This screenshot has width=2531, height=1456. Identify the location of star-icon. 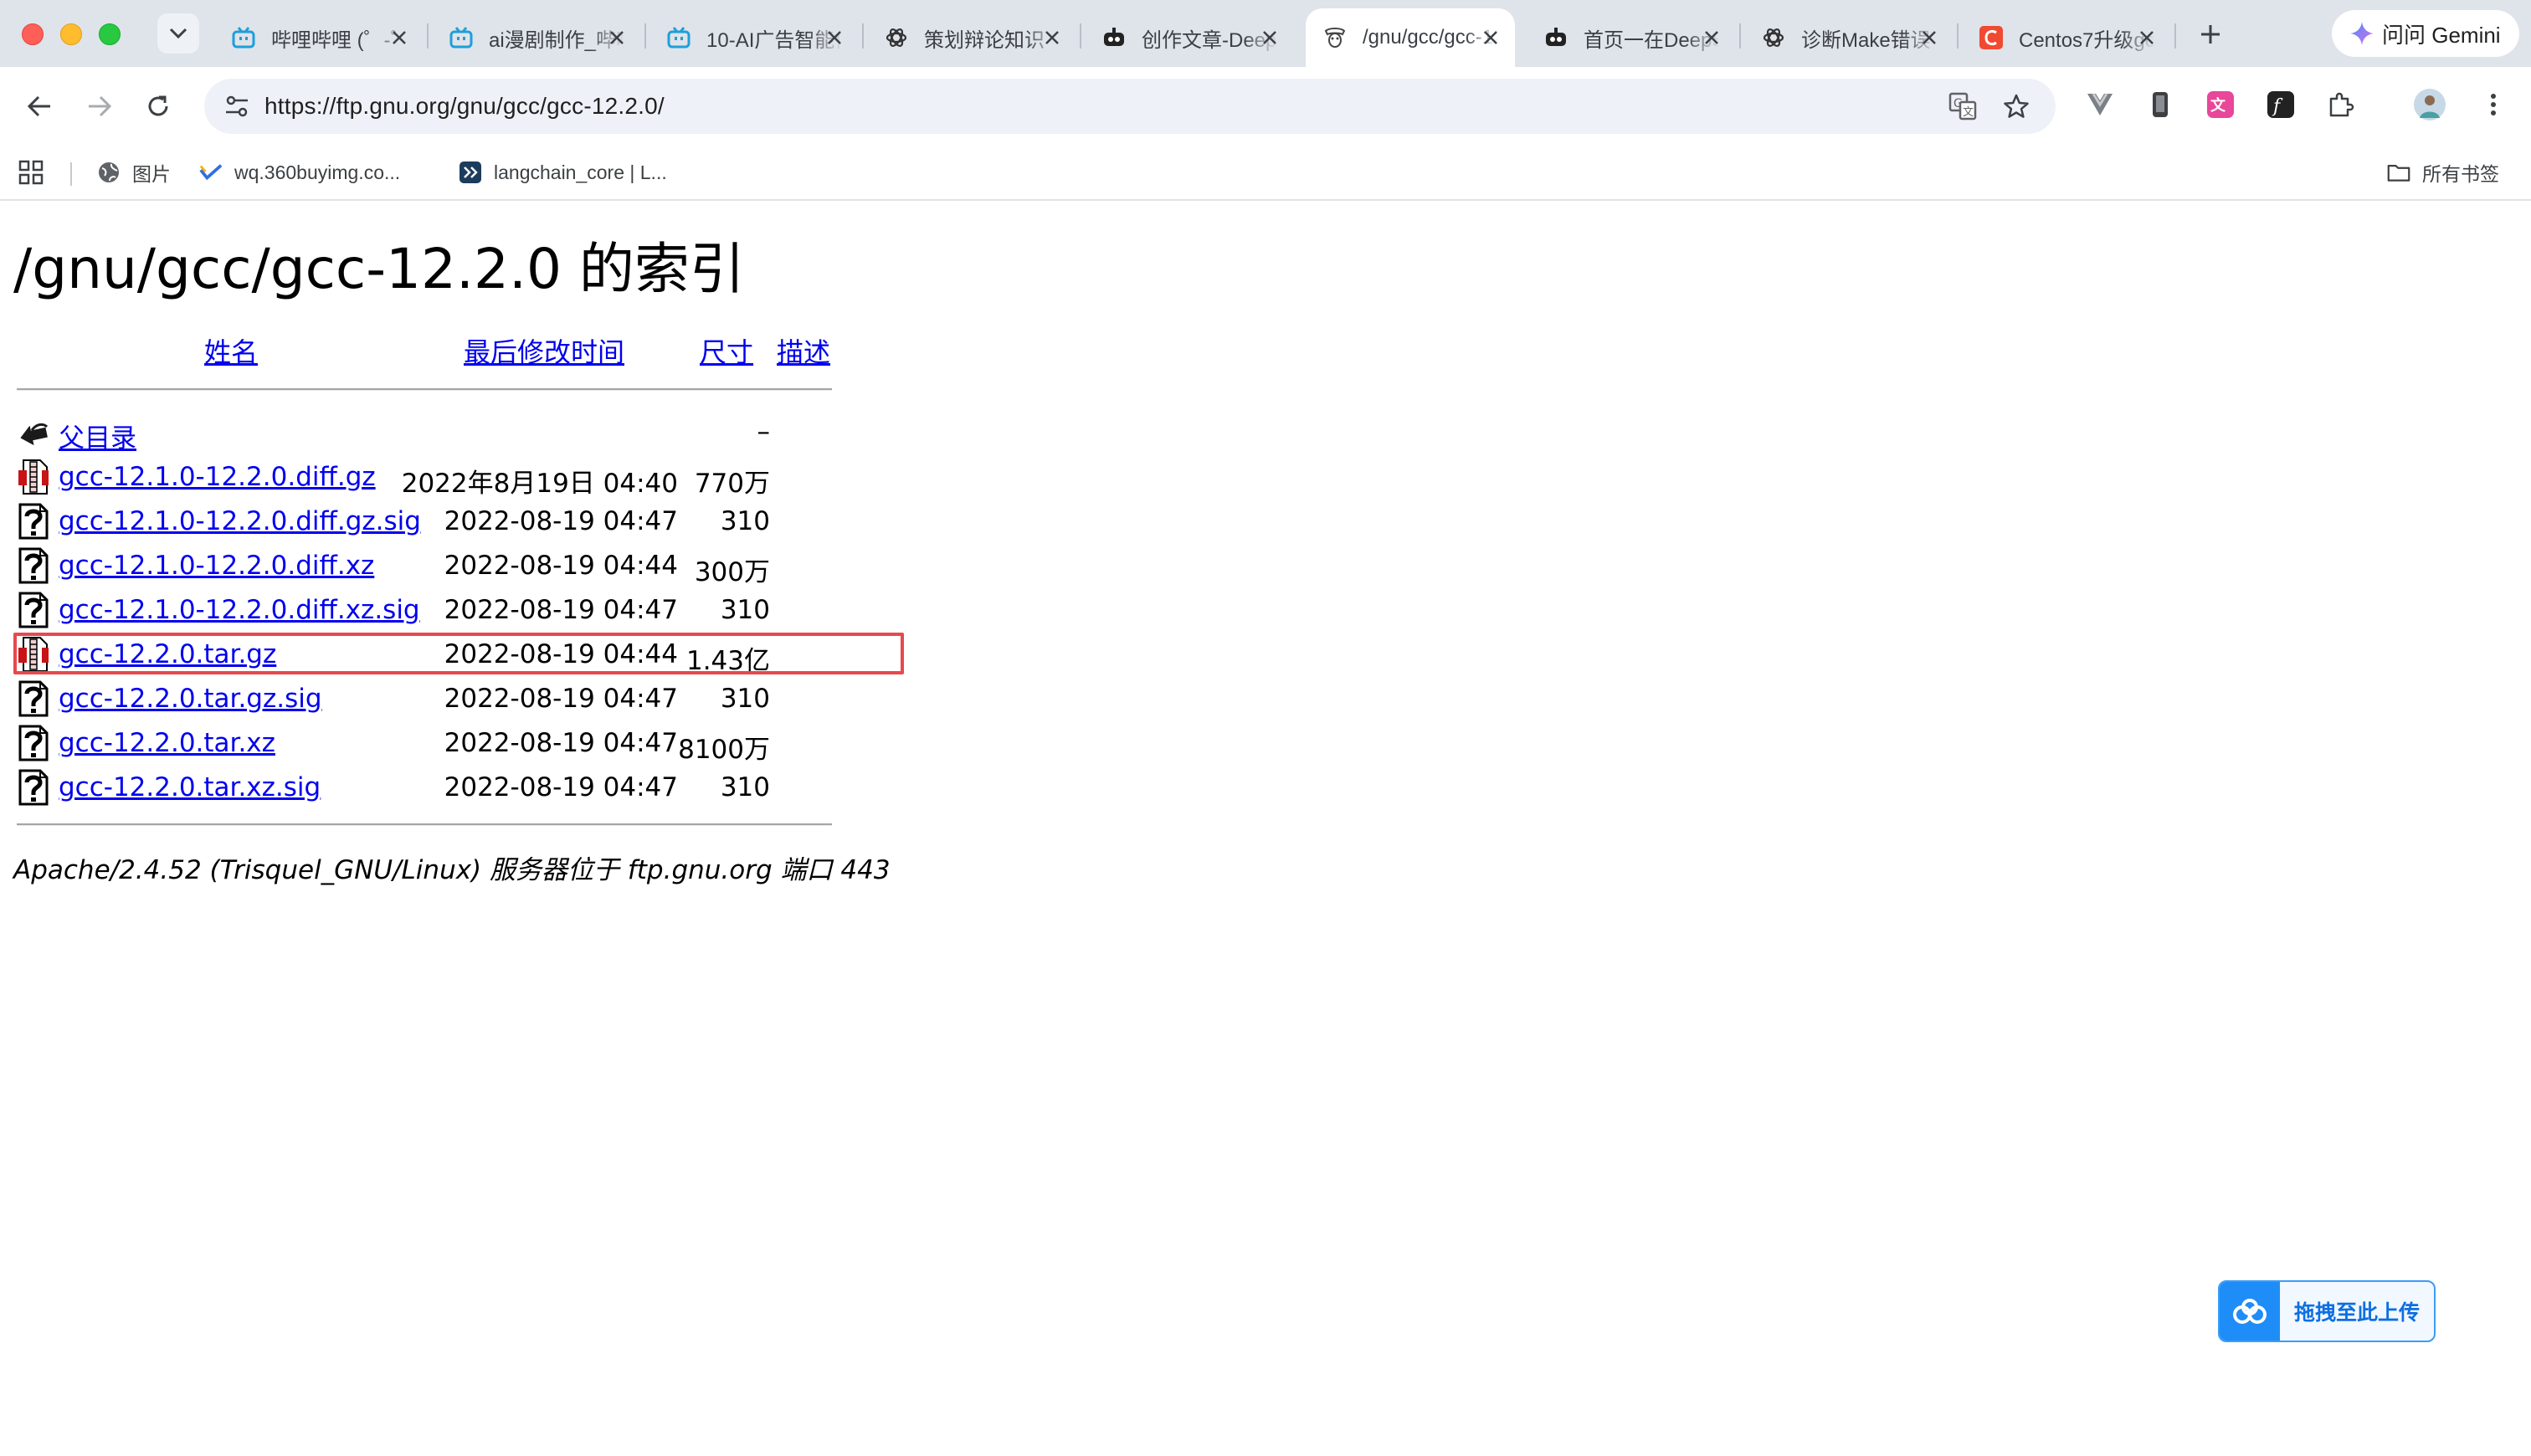
(2016, 106).